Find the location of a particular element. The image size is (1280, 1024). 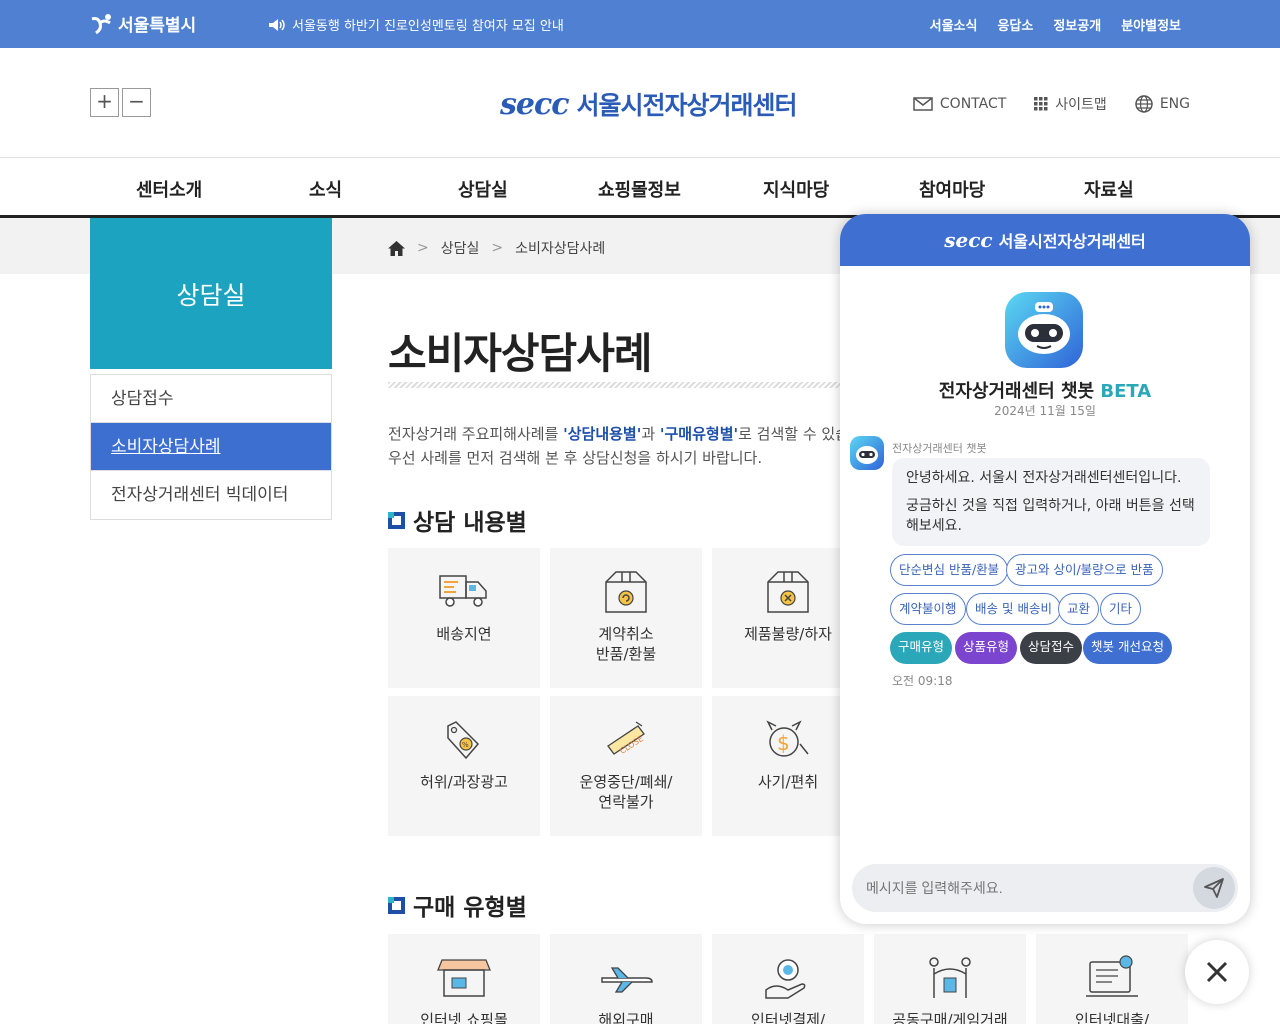

intro-line2: 우선 사례를 먼저 검색해 본 후 상담신청을 하시기 바랍니다. is located at coordinates (575, 458).